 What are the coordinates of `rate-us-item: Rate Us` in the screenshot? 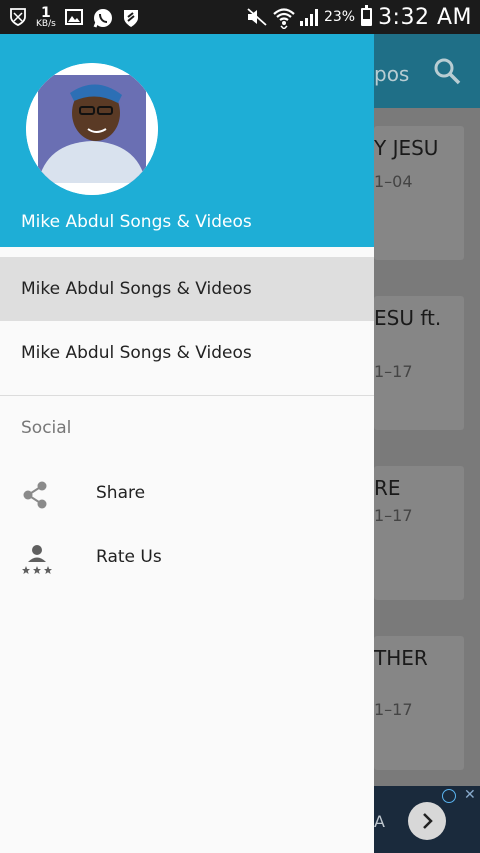 It's located at (187, 558).